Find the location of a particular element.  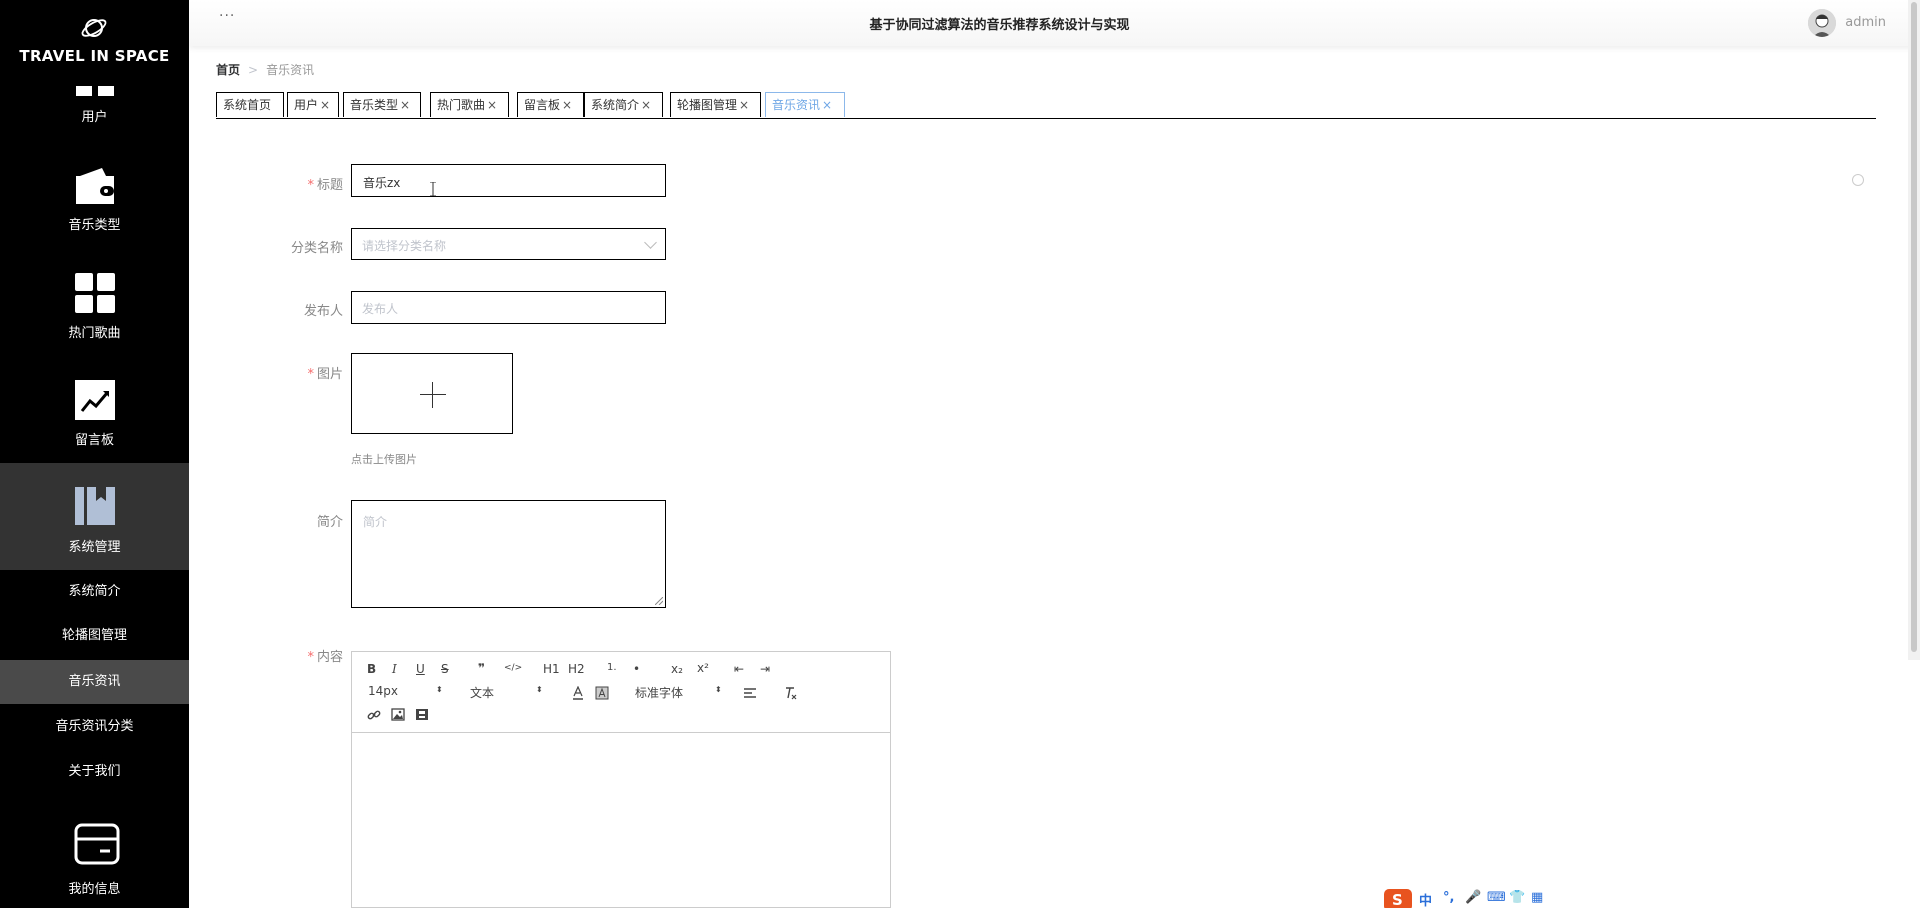

block-type-value: 文本 is located at coordinates (482, 693).